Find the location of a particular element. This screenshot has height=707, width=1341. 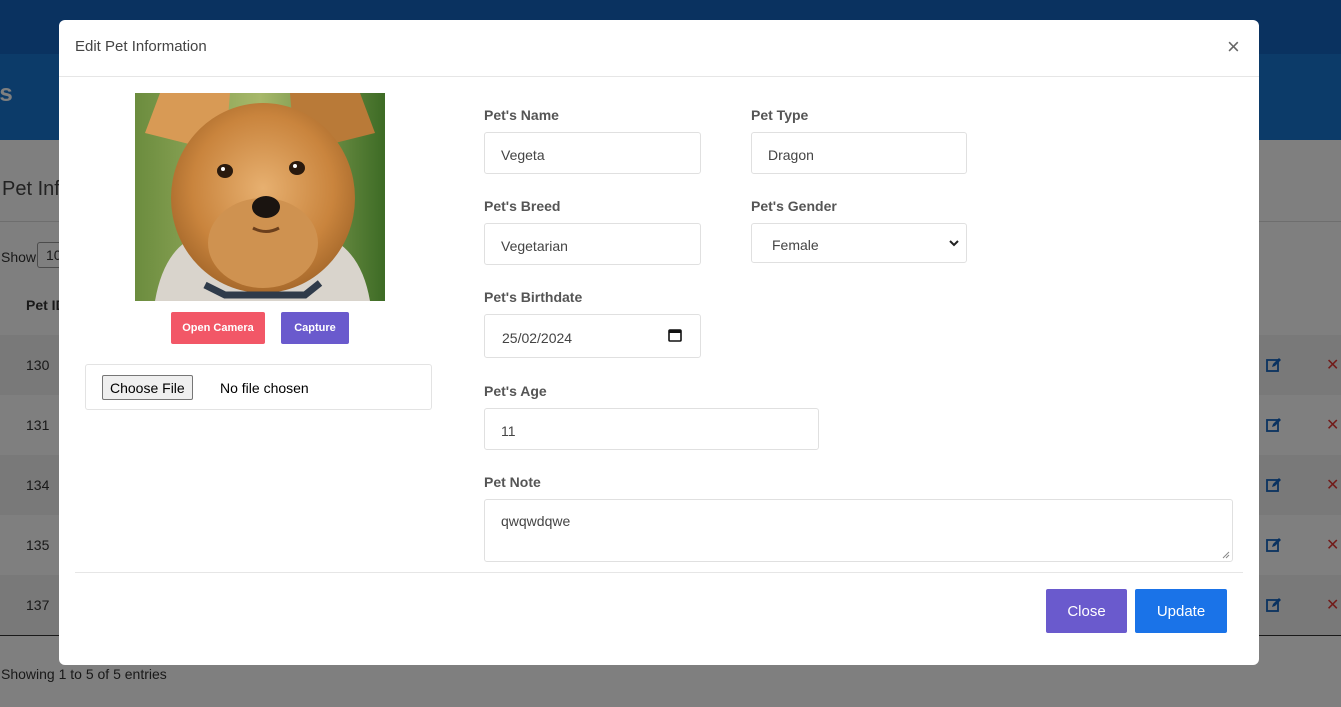

file-status-text: No file chosen is located at coordinates (264, 388).